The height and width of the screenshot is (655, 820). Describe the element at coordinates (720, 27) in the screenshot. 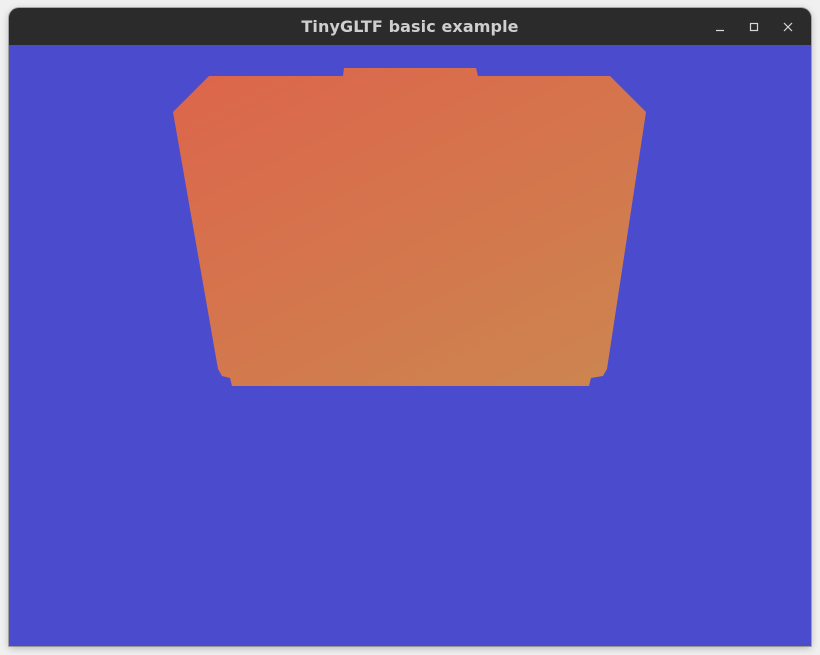

I see `minimize-button` at that location.